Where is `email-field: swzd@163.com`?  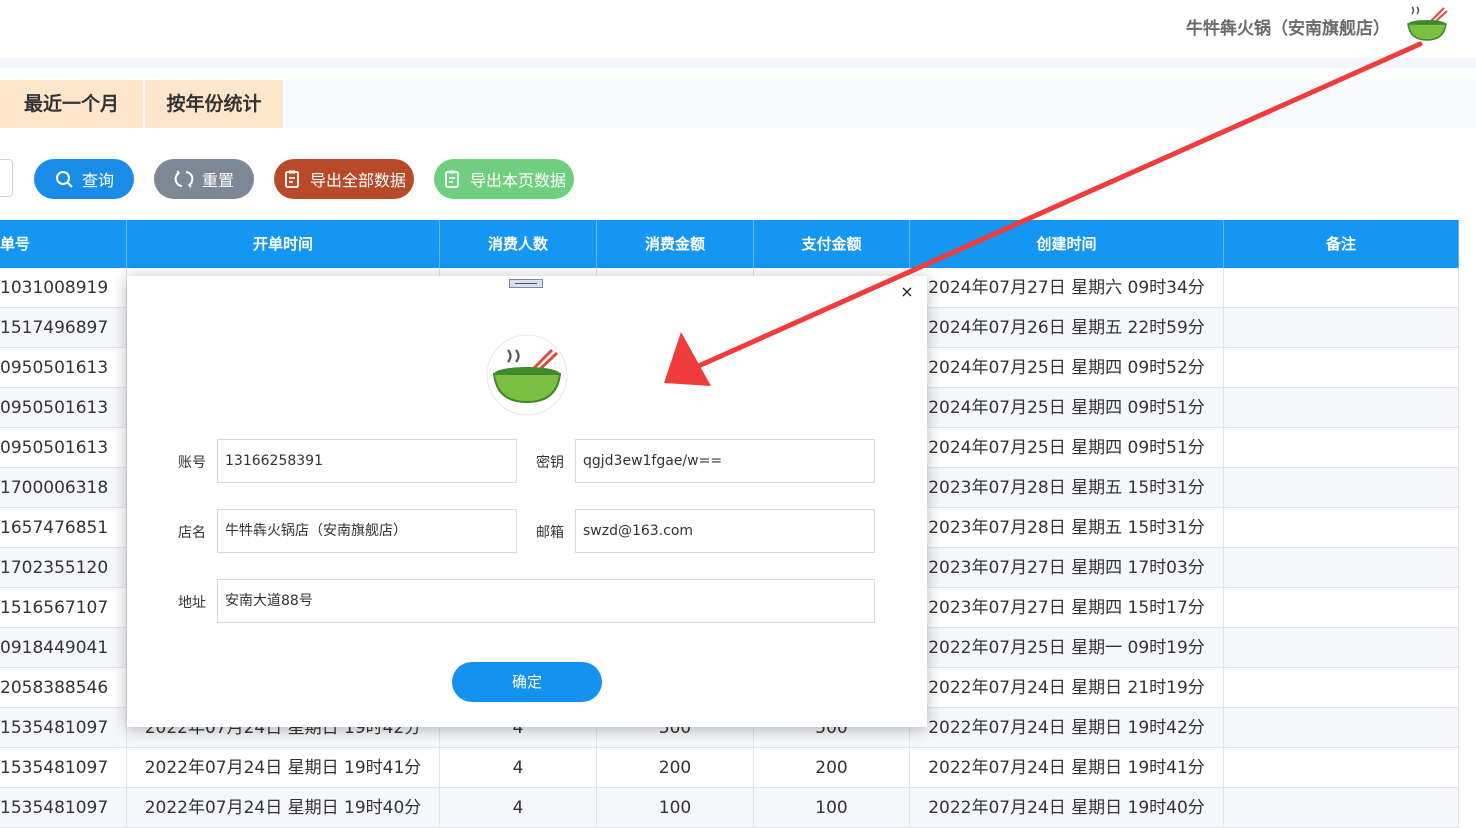
email-field: swzd@163.com is located at coordinates (725, 531).